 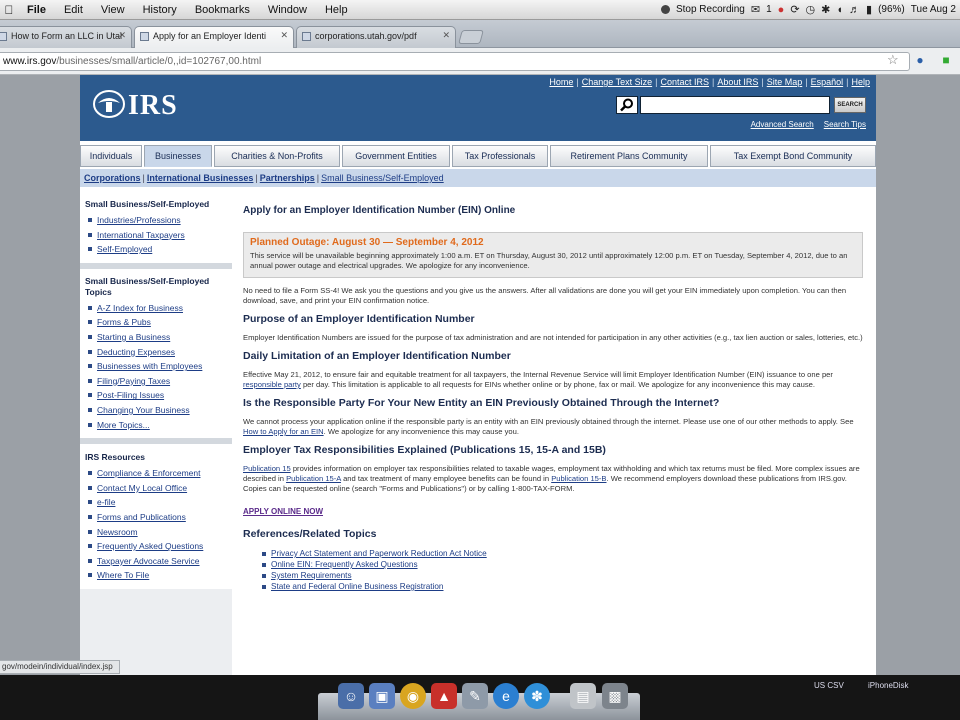 I want to click on sidebar-link: Deducting Expenses, so click(x=136, y=352).